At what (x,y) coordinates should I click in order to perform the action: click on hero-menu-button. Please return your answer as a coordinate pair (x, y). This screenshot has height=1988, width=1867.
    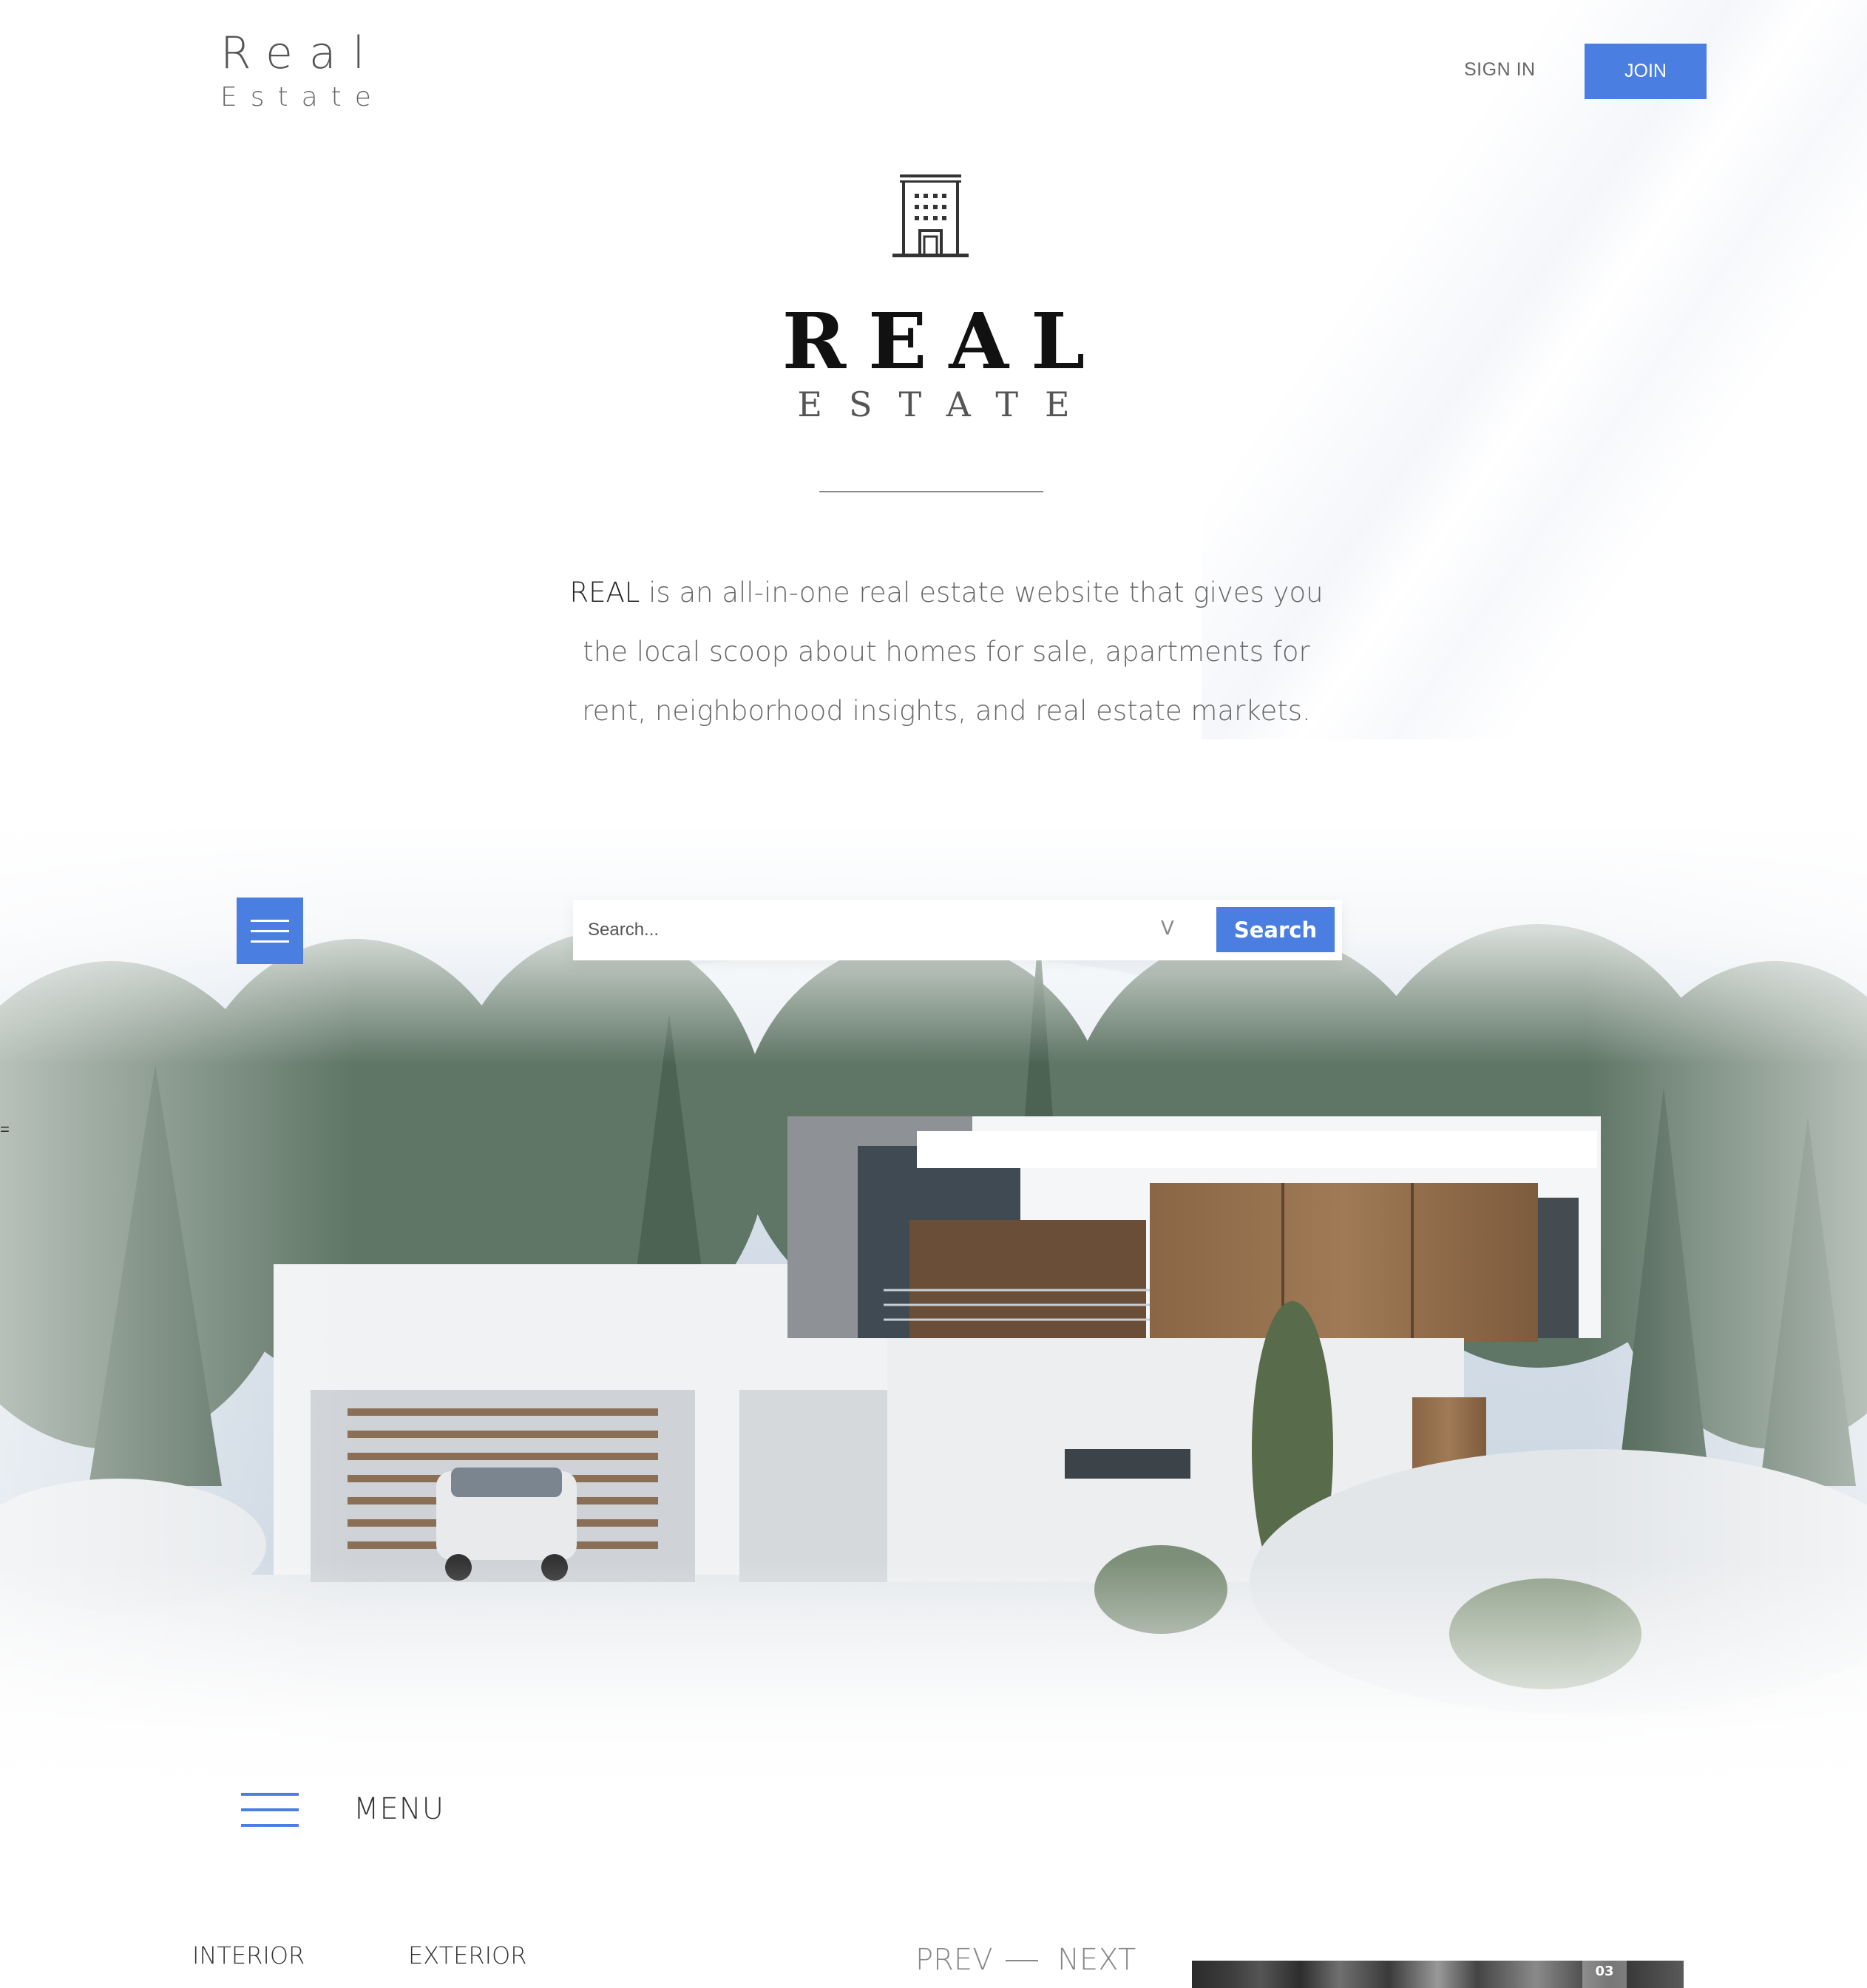
    Looking at the image, I should click on (270, 931).